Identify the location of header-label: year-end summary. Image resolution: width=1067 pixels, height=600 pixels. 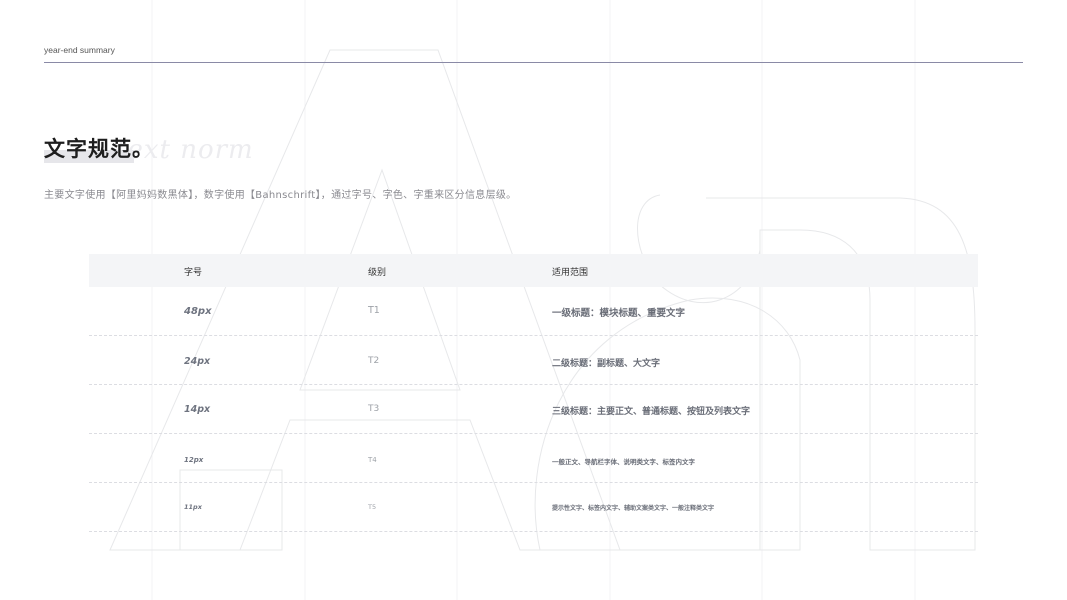
(79, 50).